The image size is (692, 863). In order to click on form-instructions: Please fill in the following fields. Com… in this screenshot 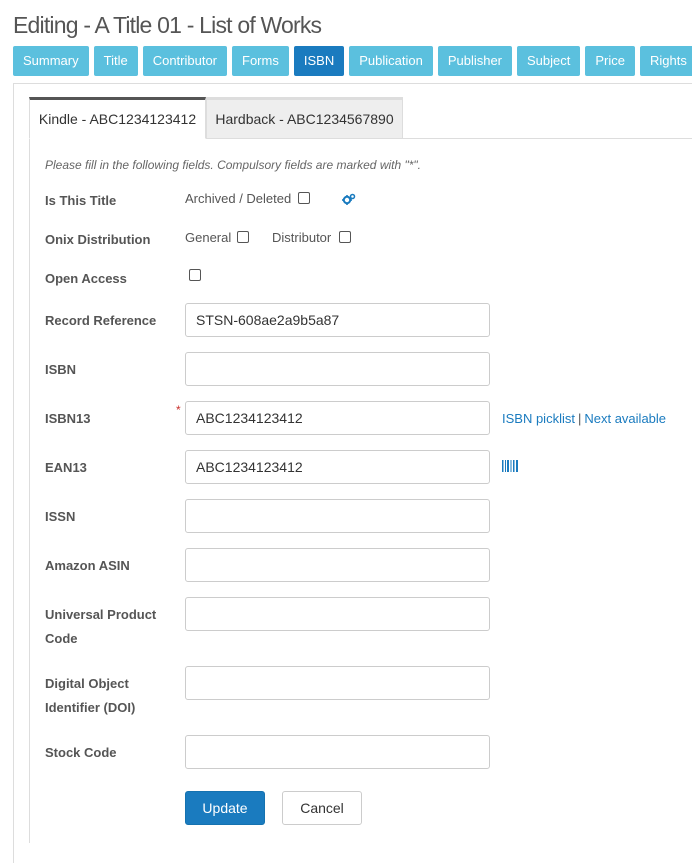, I will do `click(233, 165)`.